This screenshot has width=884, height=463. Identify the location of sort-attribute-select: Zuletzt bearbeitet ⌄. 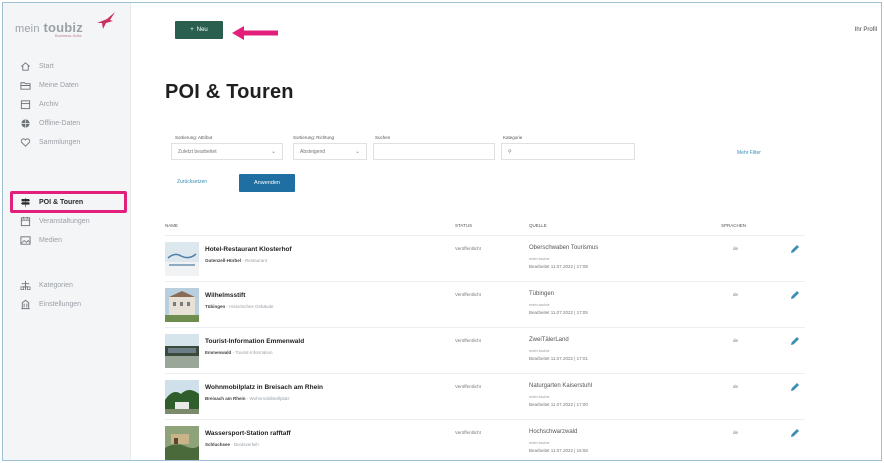
(227, 151).